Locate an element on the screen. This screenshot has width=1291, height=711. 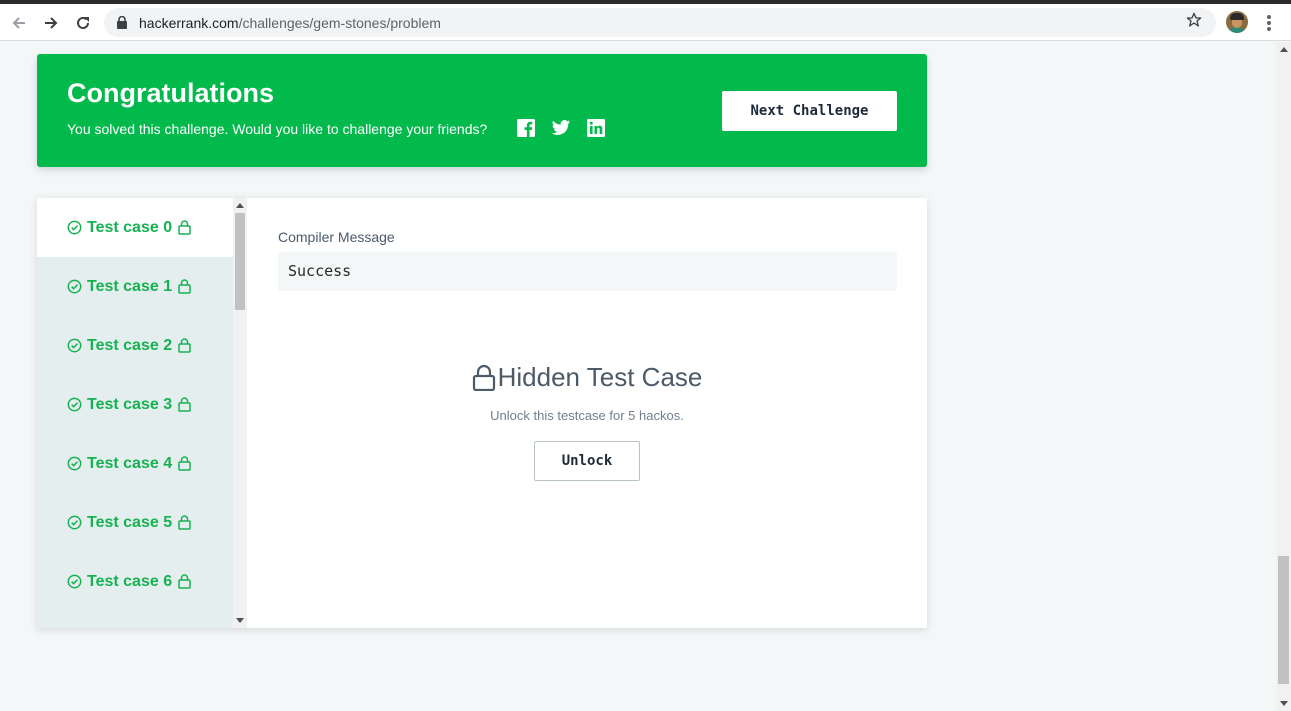
compiler-message-label: Compiler Message is located at coordinates (336, 237).